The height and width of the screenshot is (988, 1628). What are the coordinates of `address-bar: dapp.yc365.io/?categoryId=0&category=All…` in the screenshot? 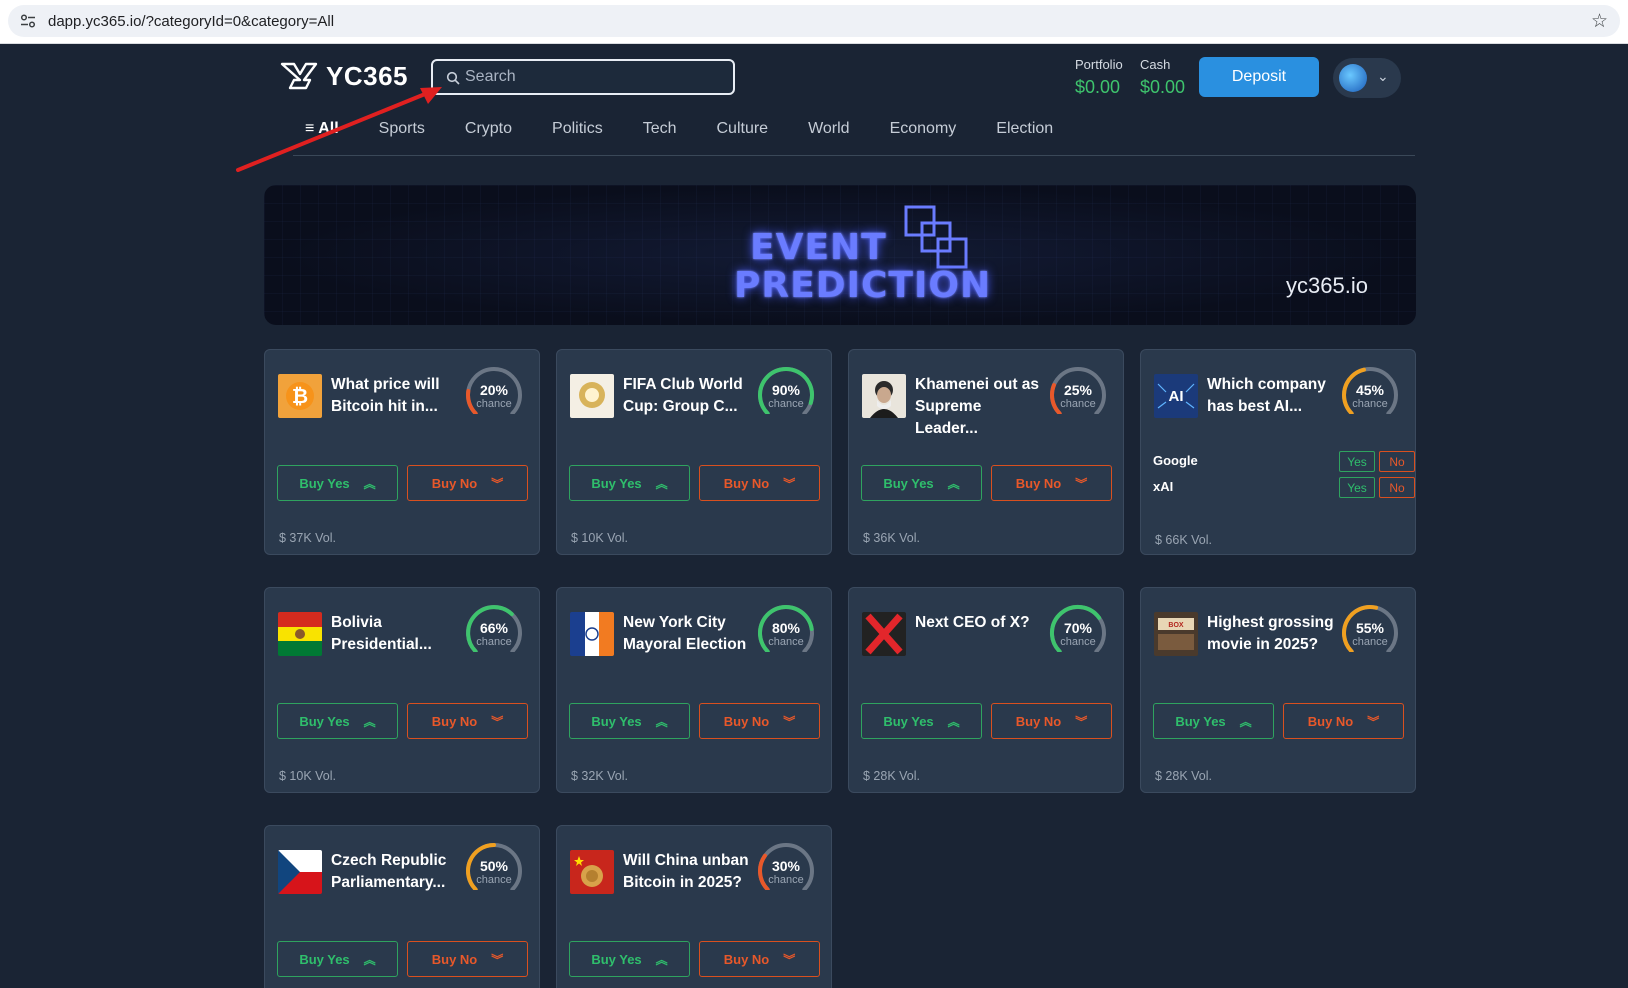 It's located at (814, 21).